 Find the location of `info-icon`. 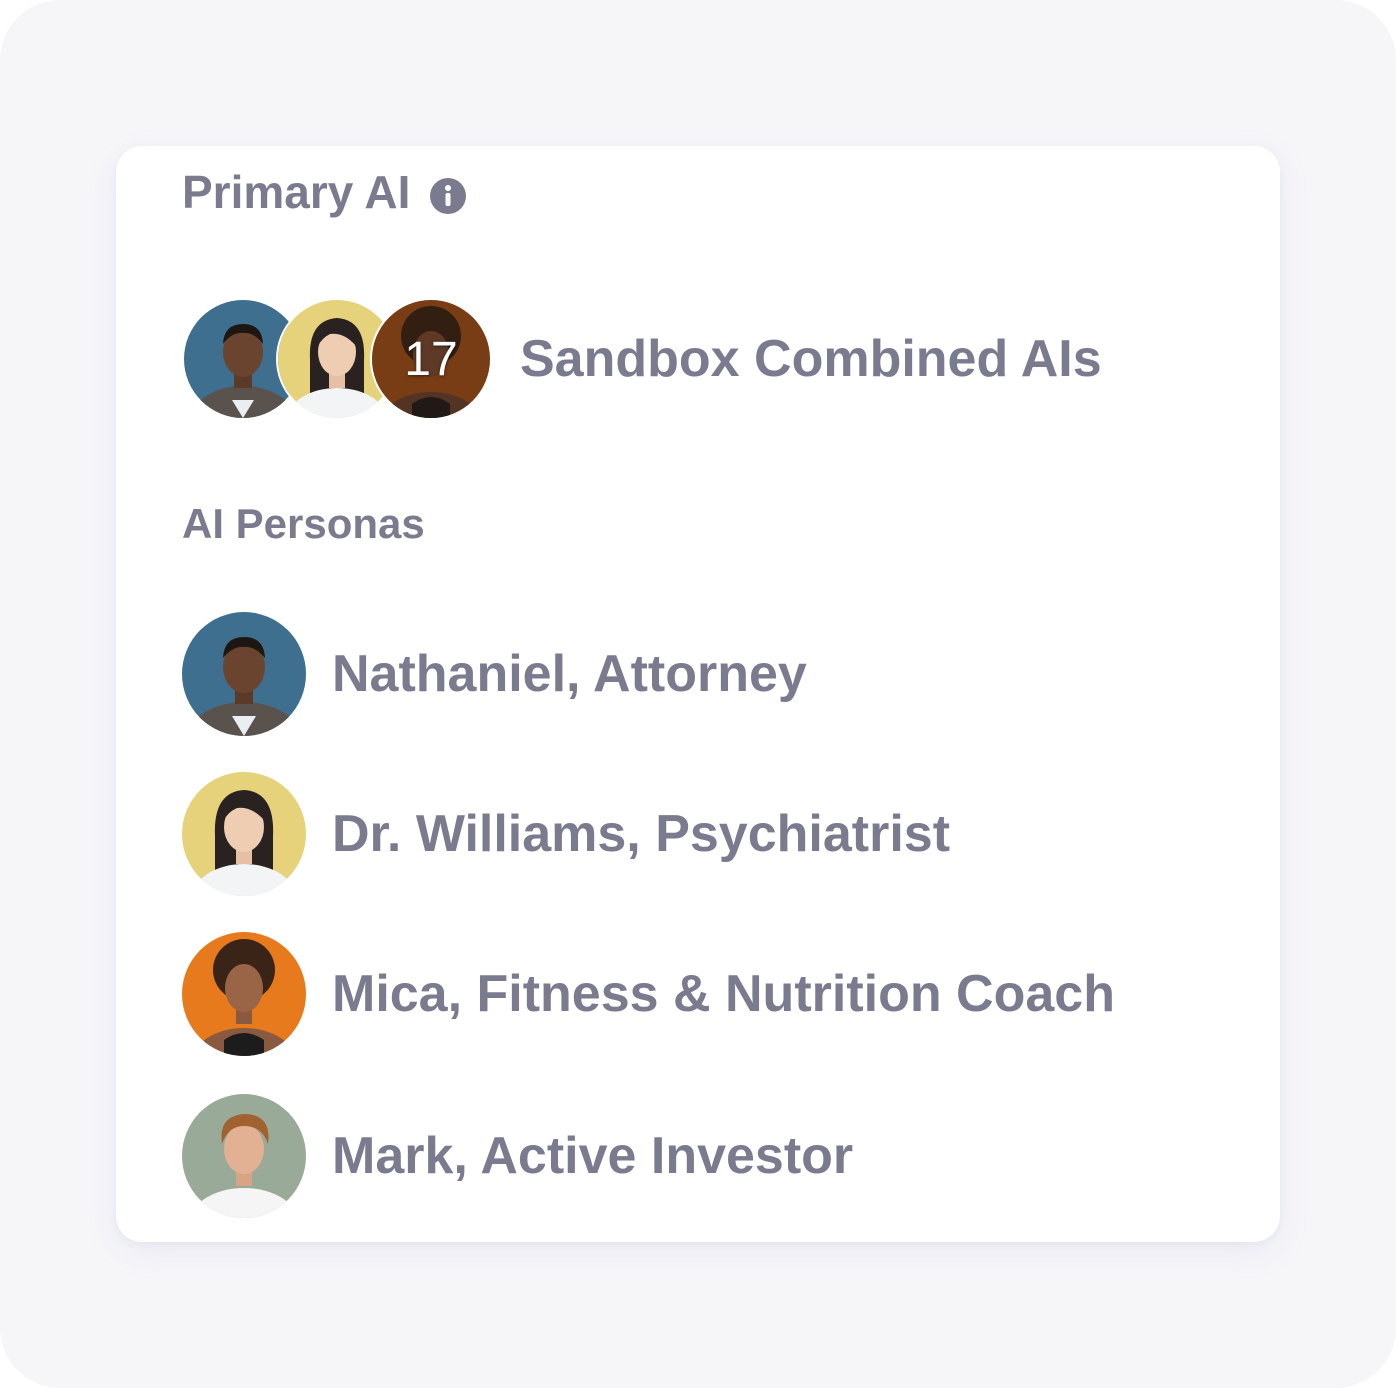

info-icon is located at coordinates (448, 192).